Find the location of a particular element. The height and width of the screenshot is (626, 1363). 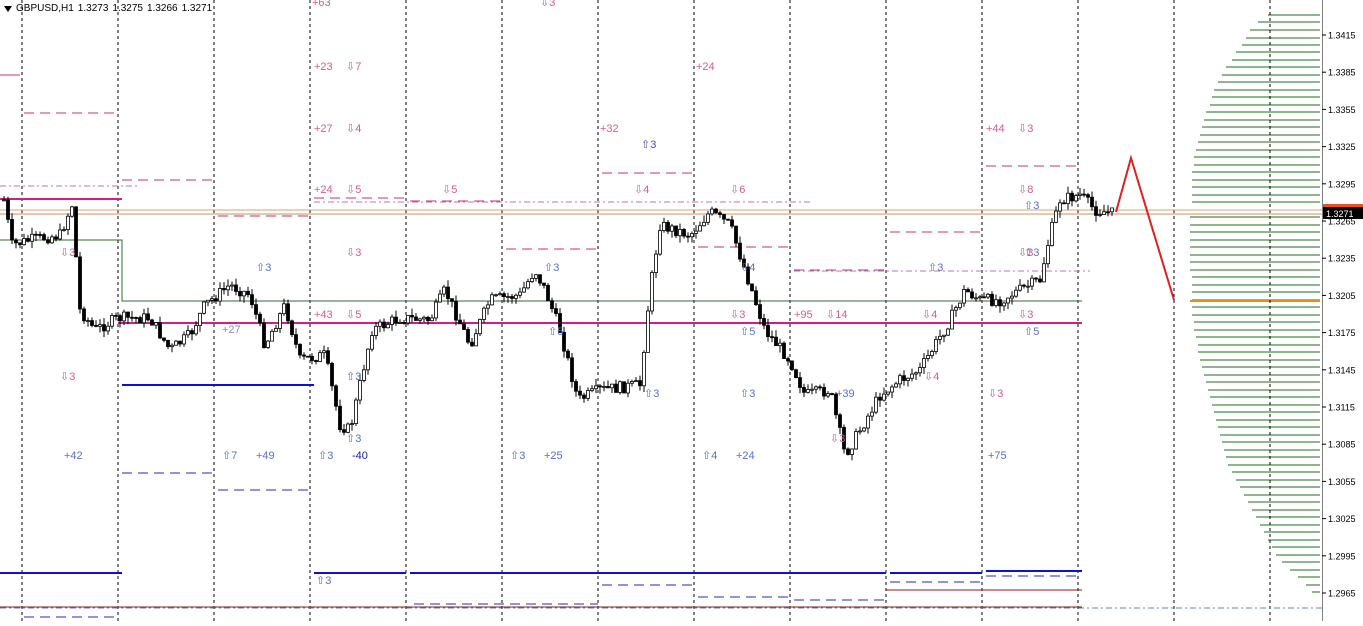

ohlc-high: 1.3275 is located at coordinates (127, 8).